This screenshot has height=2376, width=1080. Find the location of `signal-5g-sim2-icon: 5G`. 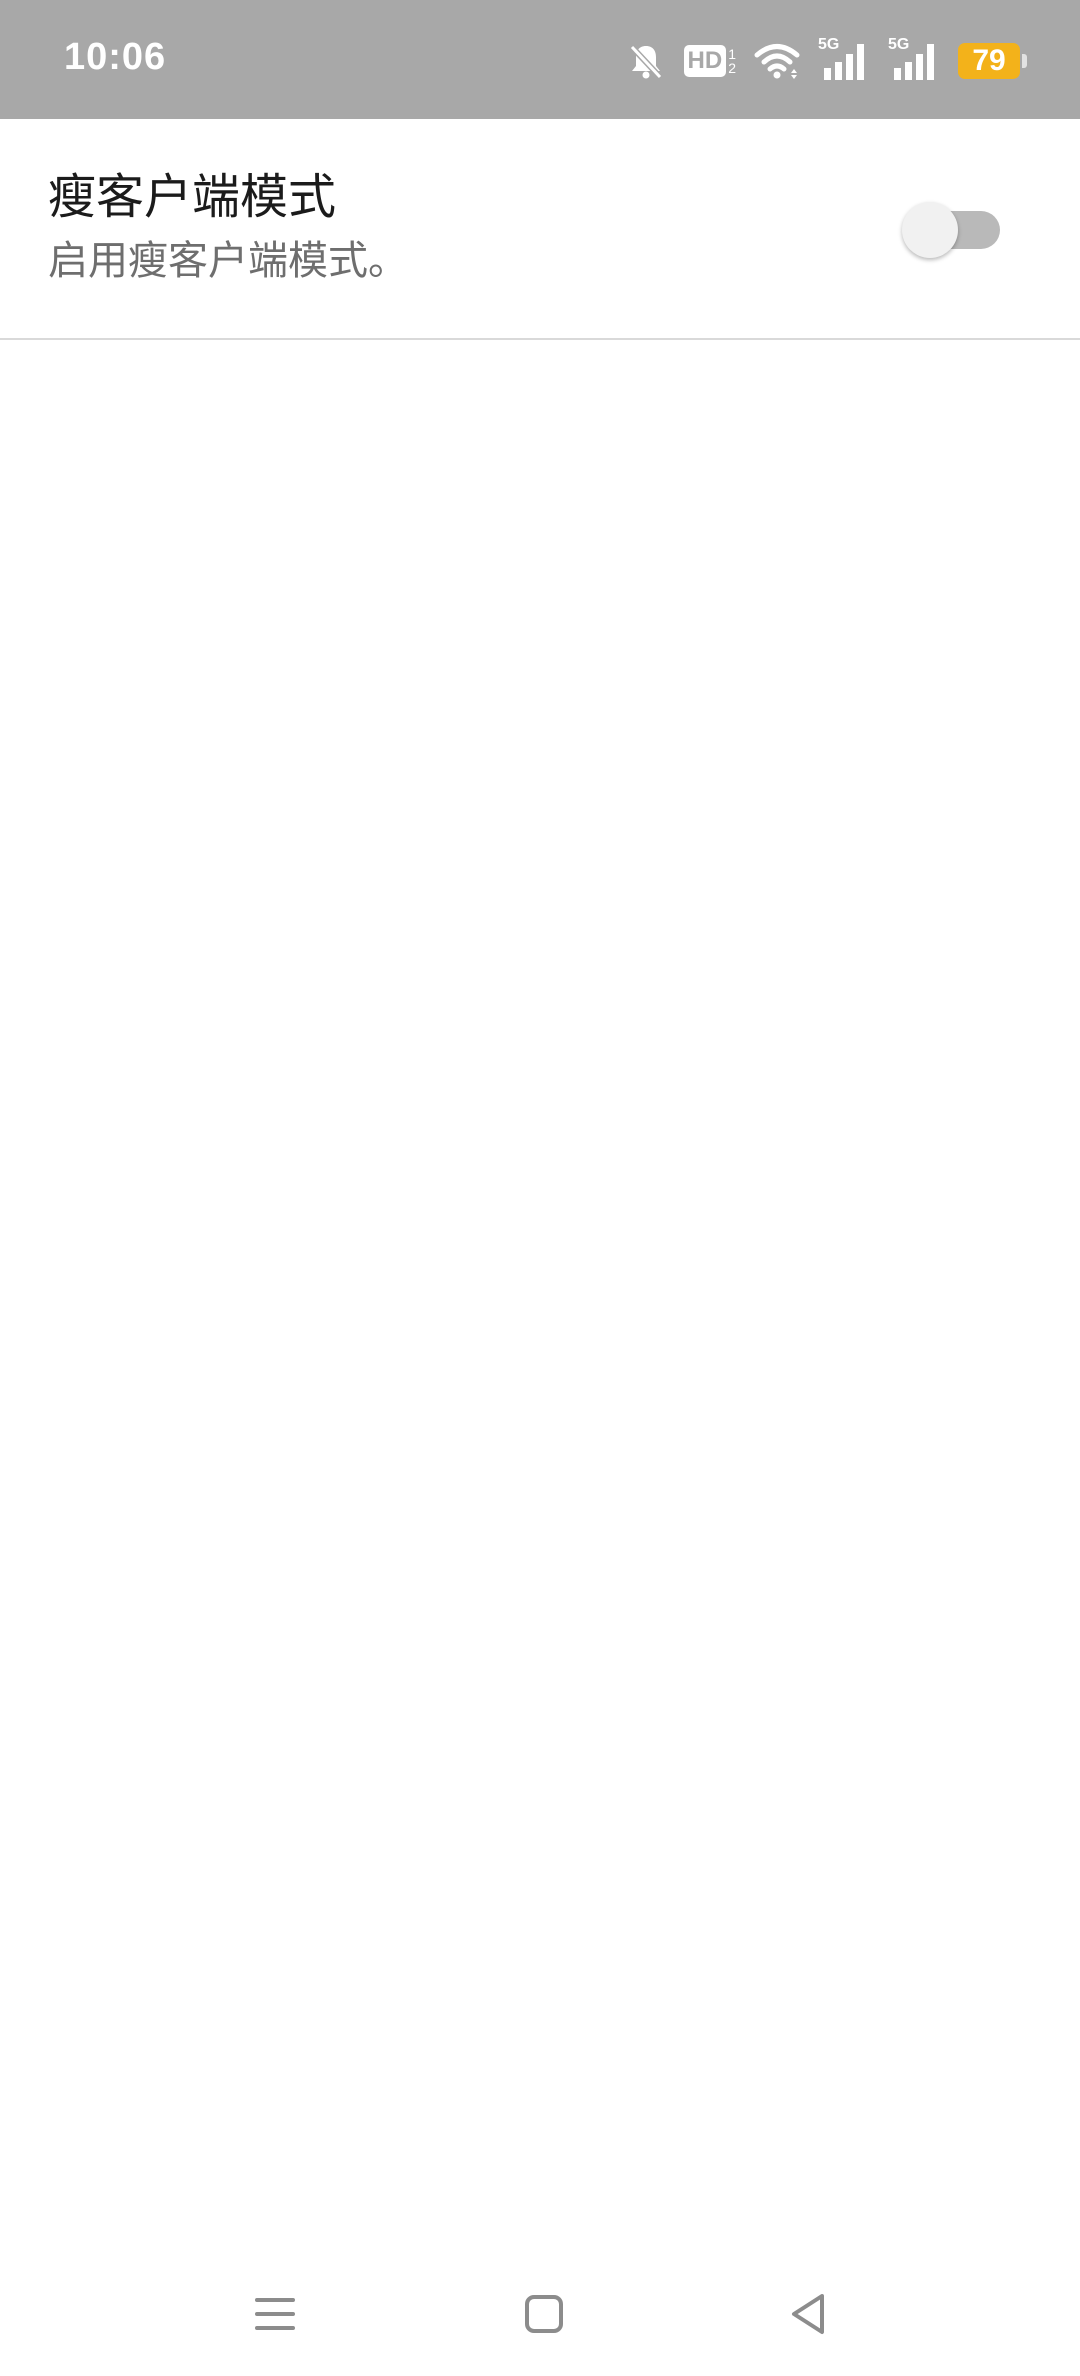

signal-5g-sim2-icon: 5G is located at coordinates (914, 59).